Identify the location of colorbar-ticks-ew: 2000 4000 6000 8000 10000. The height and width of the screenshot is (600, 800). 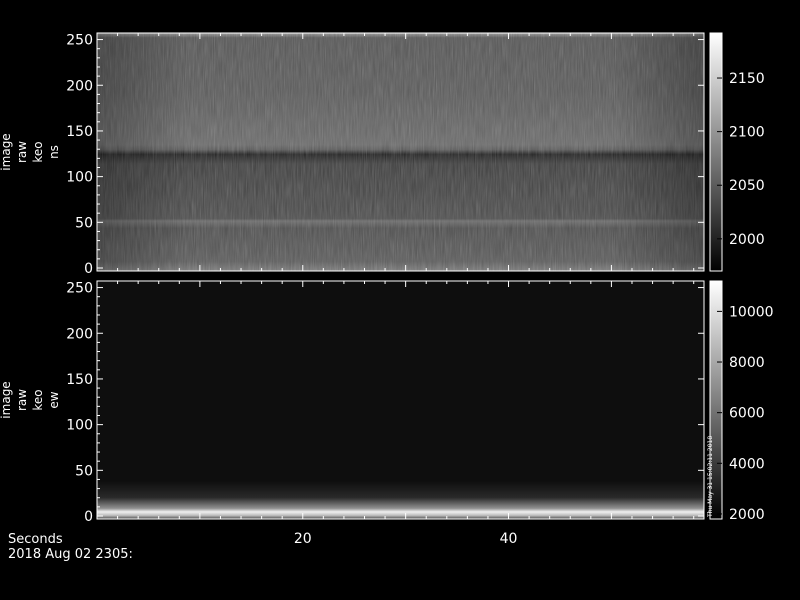
(745, 413).